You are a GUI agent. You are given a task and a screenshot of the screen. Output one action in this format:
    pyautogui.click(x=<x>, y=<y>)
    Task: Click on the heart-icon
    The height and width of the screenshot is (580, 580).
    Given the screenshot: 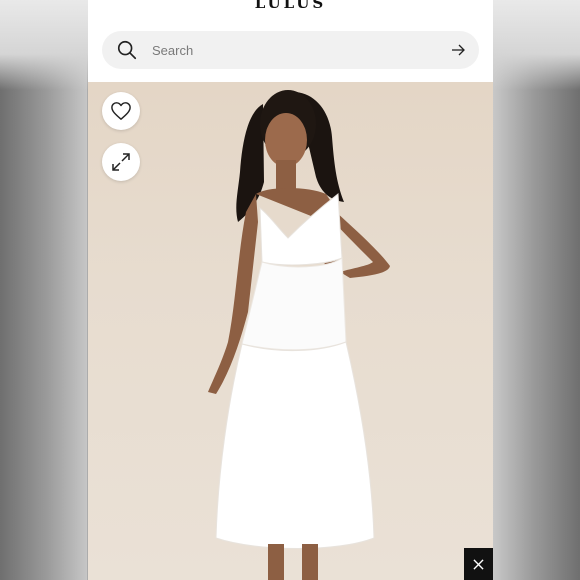 What is the action you would take?
    pyautogui.click(x=121, y=111)
    